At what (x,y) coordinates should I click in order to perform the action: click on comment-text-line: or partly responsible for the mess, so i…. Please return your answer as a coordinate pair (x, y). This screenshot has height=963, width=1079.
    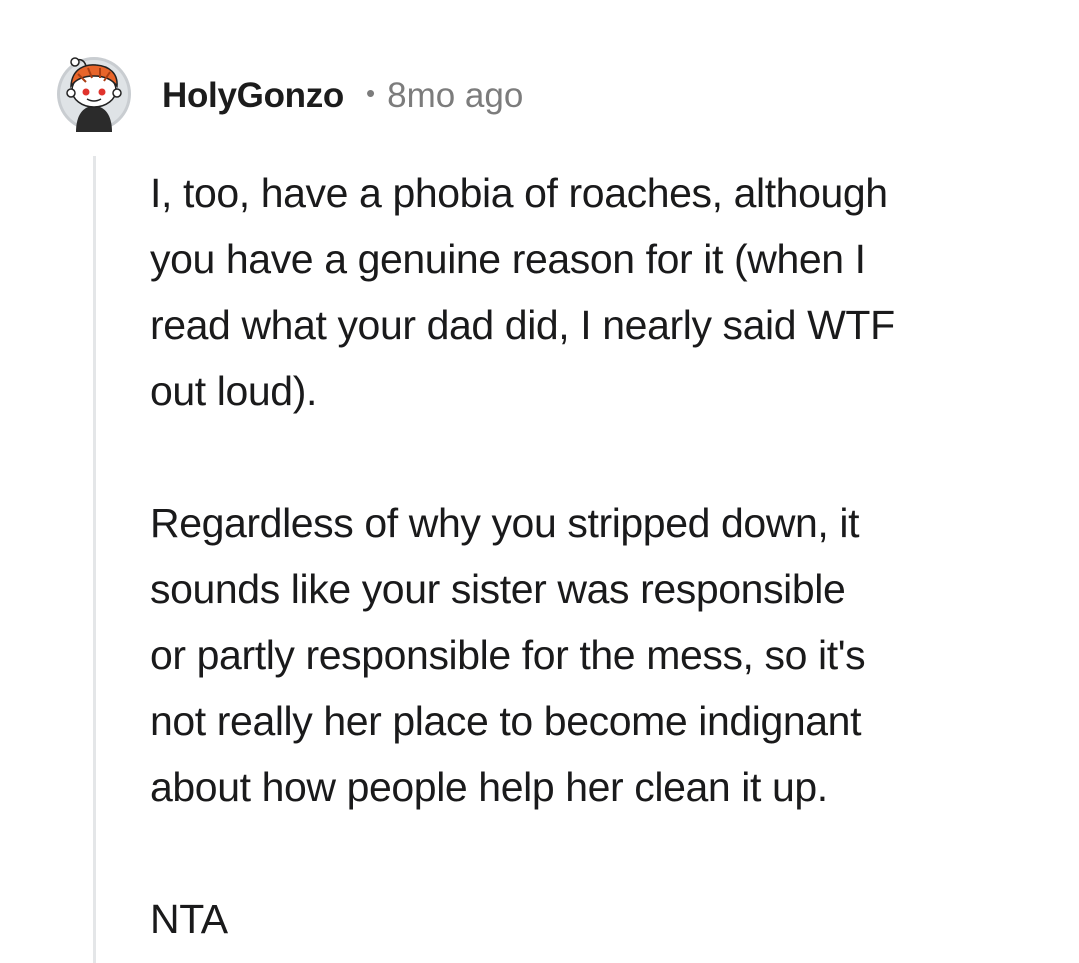
    Looking at the image, I should click on (508, 655).